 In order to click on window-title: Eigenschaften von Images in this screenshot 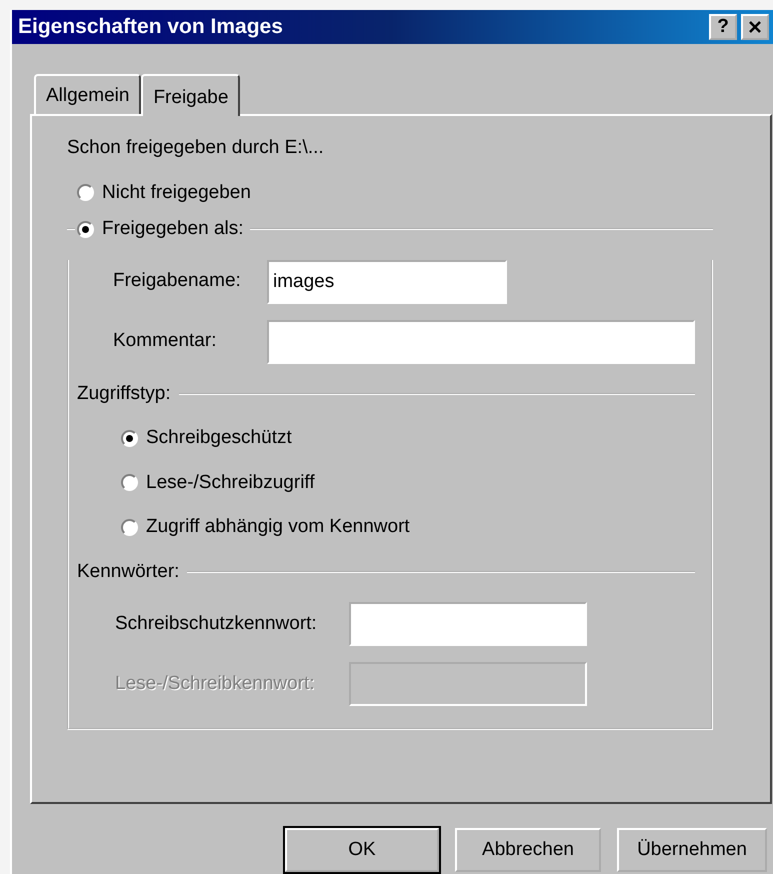, I will do `click(150, 27)`.